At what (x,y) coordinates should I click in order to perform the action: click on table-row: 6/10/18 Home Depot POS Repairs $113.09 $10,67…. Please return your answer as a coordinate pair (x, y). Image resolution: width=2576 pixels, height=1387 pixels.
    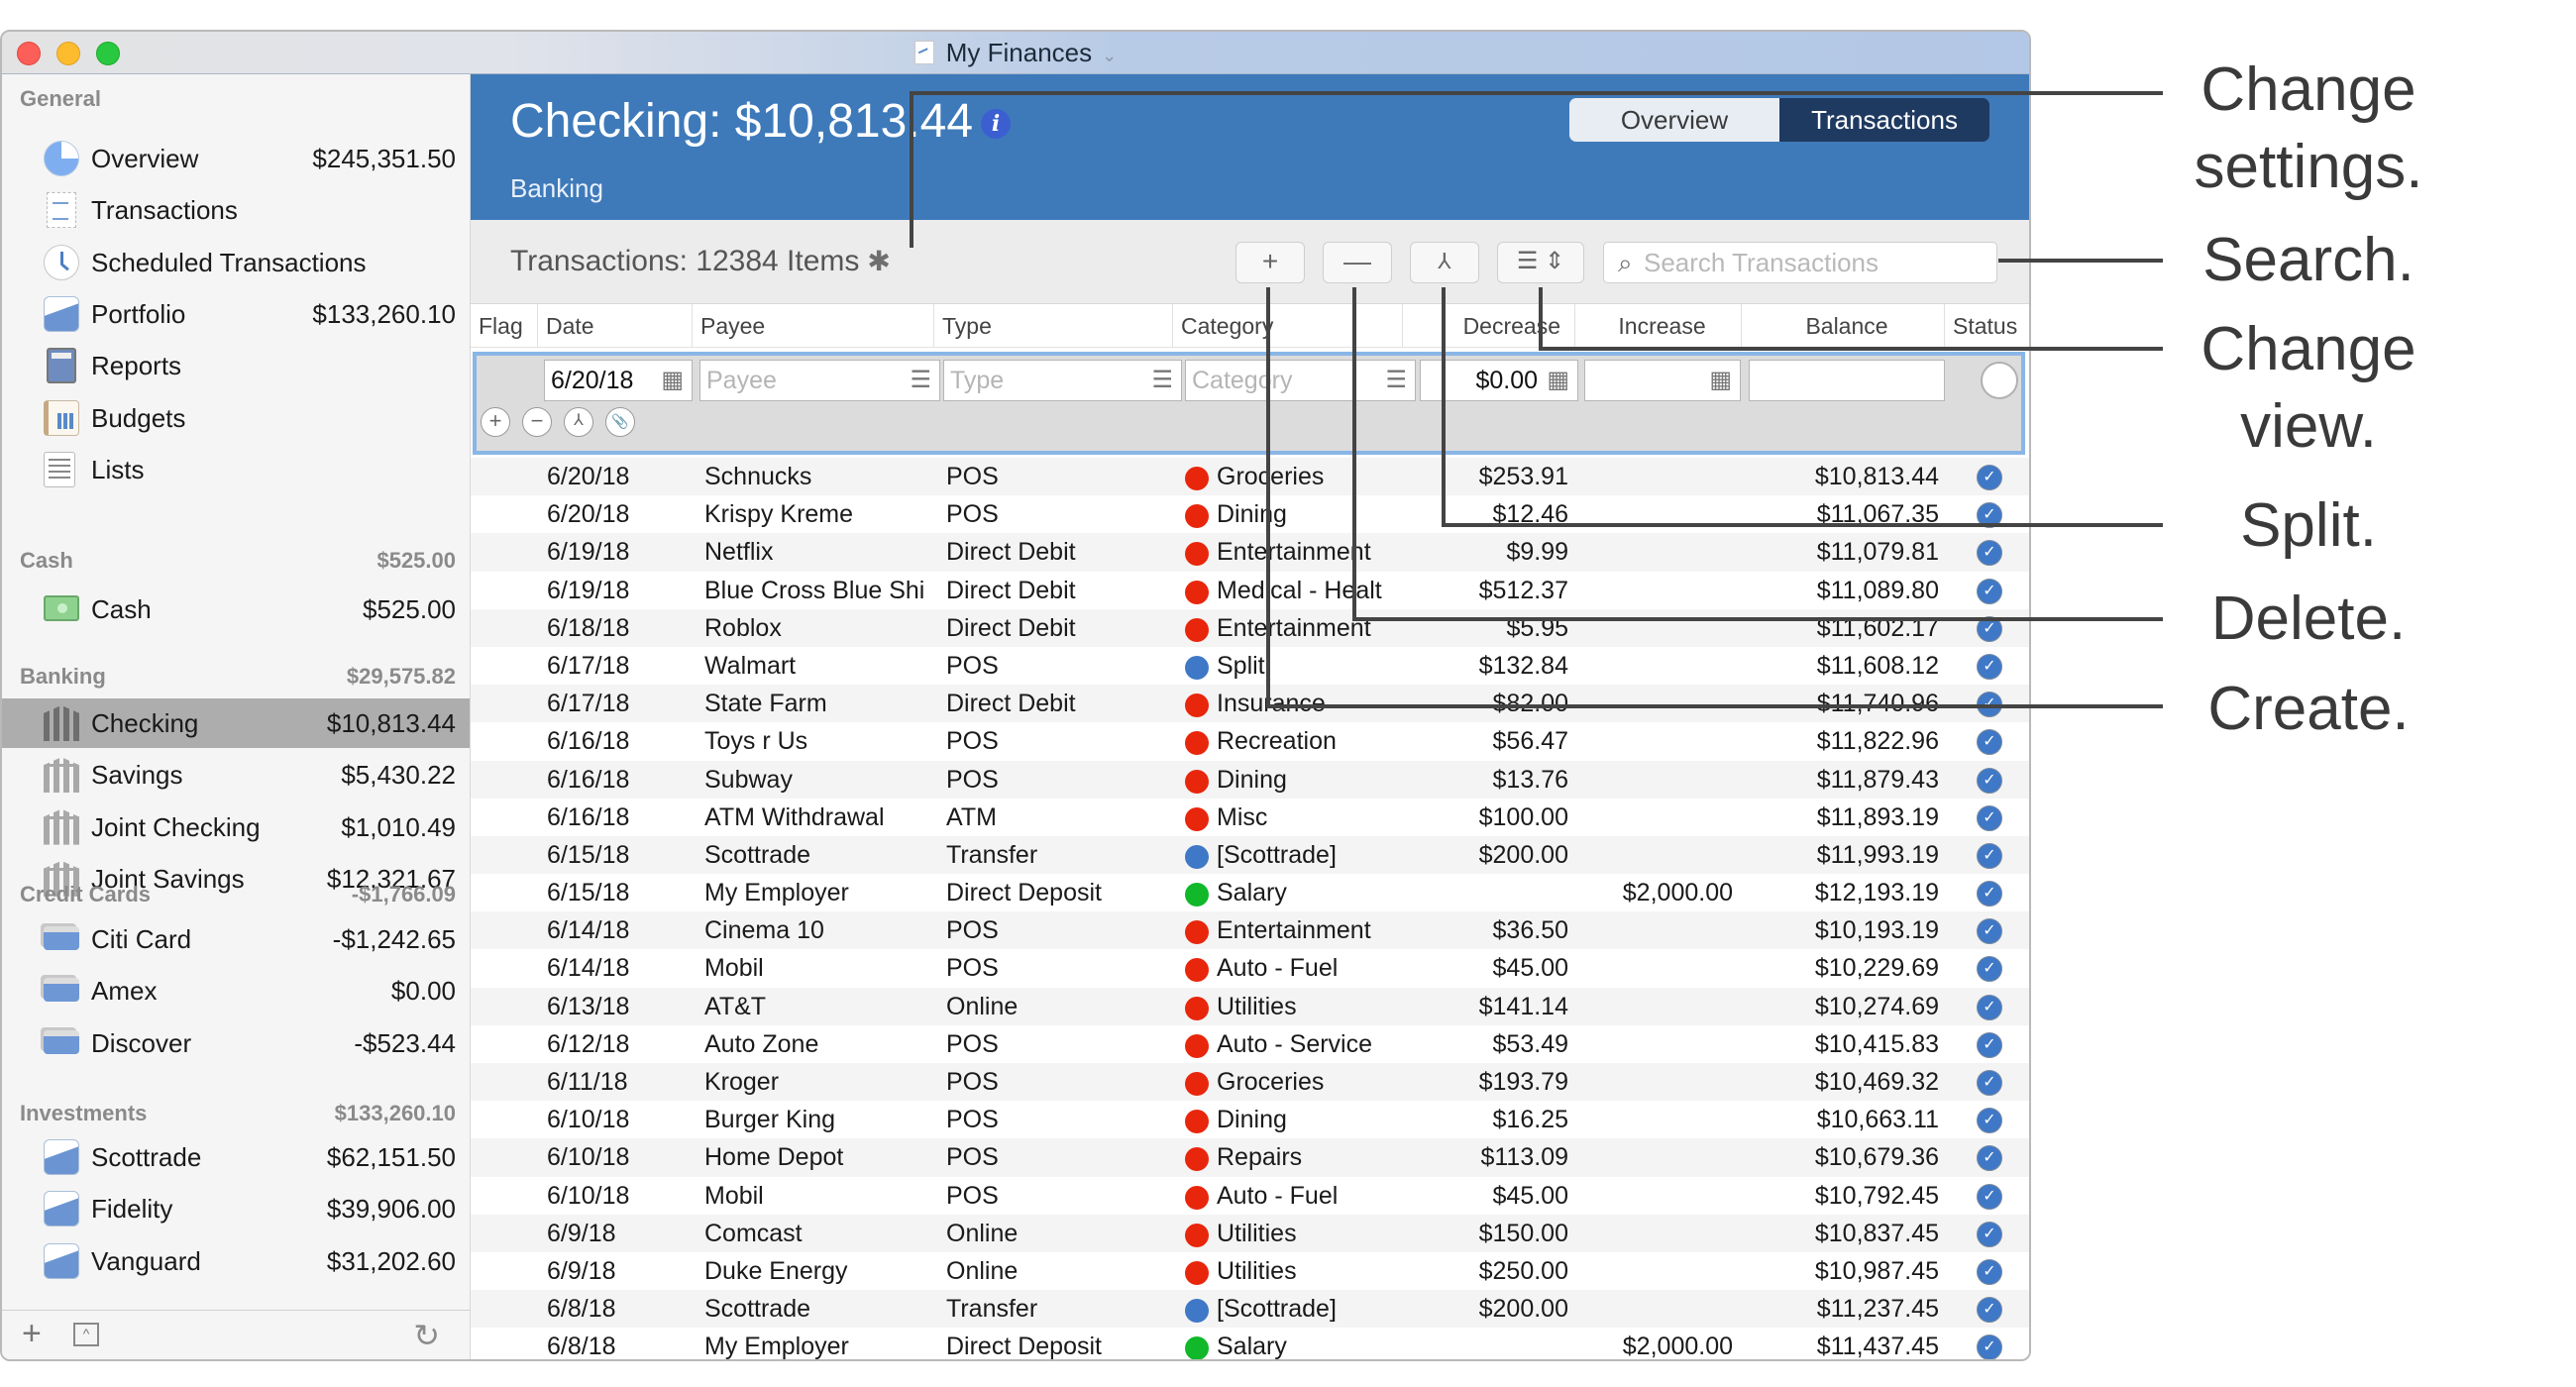
    Looking at the image, I should click on (1250, 1157).